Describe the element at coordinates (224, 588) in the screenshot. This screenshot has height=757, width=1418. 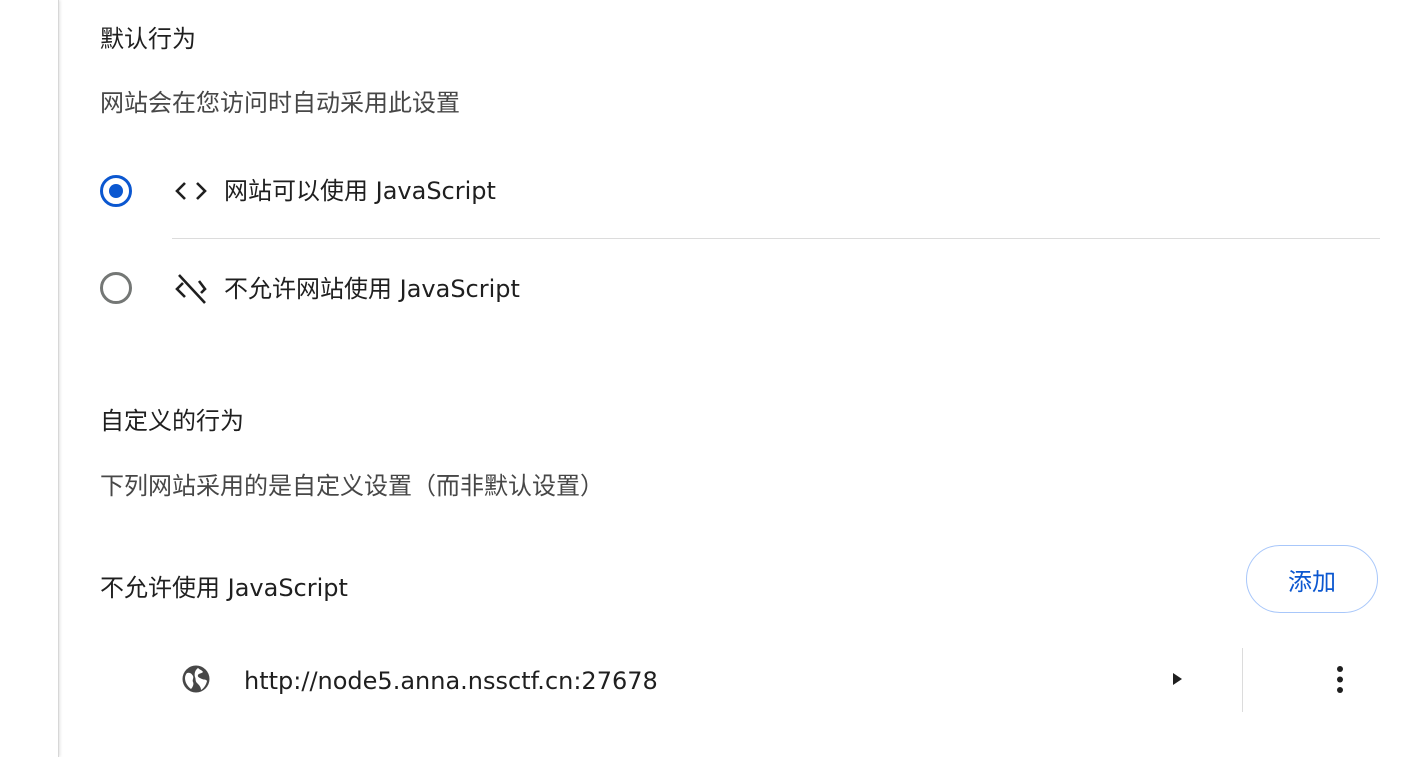
I see `blocked-list-heading: 不允许使用 JavaScript` at that location.